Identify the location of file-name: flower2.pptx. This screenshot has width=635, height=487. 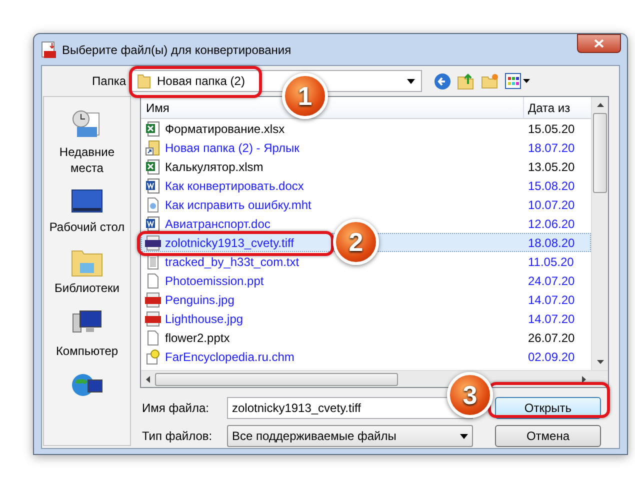
(197, 338).